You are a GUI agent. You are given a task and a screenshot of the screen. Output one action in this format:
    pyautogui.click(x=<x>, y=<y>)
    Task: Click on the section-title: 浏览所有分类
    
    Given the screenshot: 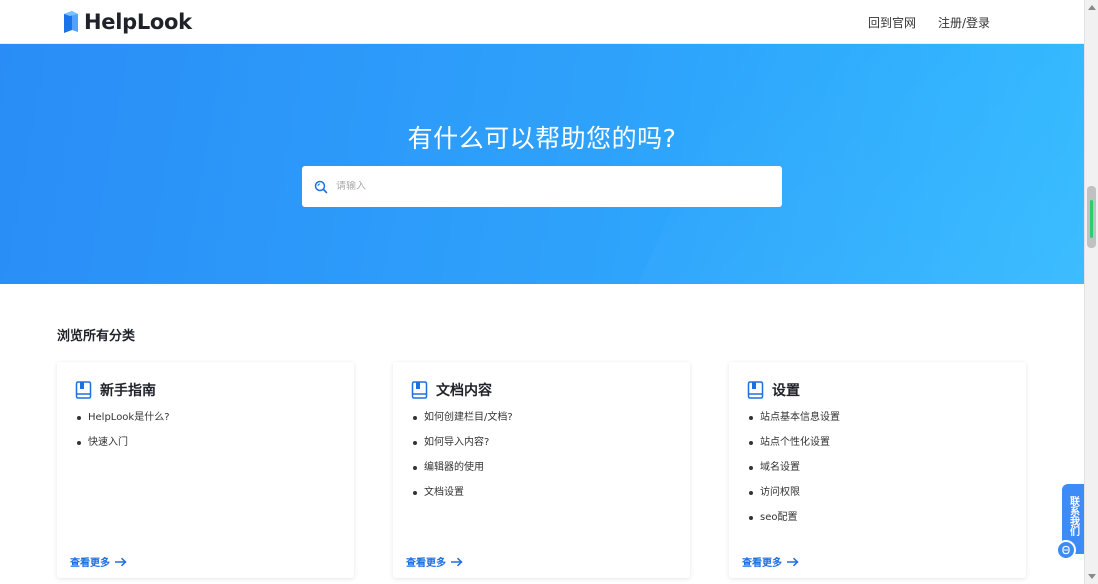 What is the action you would take?
    pyautogui.click(x=96, y=336)
    